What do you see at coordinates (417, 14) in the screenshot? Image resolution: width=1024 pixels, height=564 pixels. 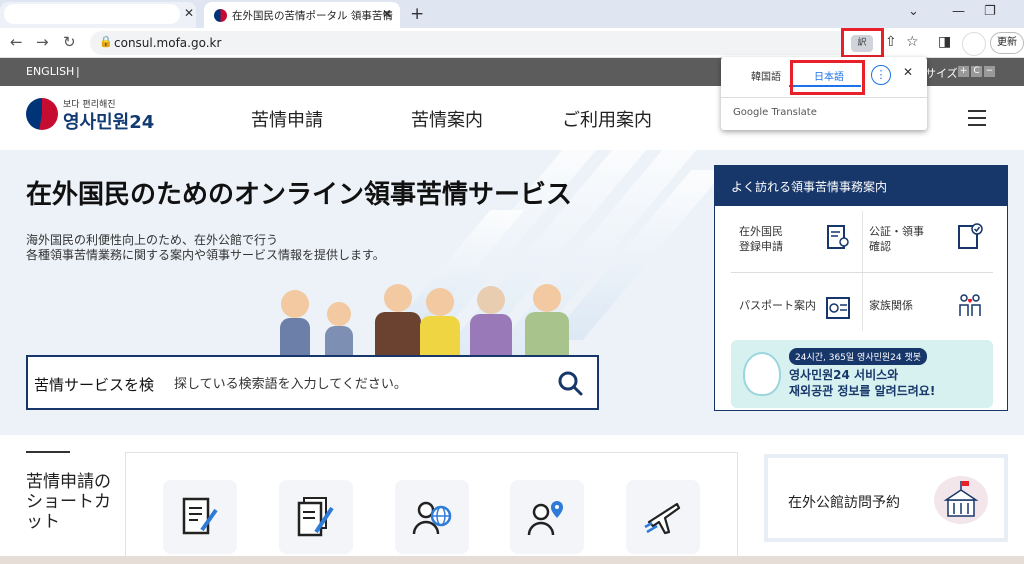 I see `new-tab-button: +` at bounding box center [417, 14].